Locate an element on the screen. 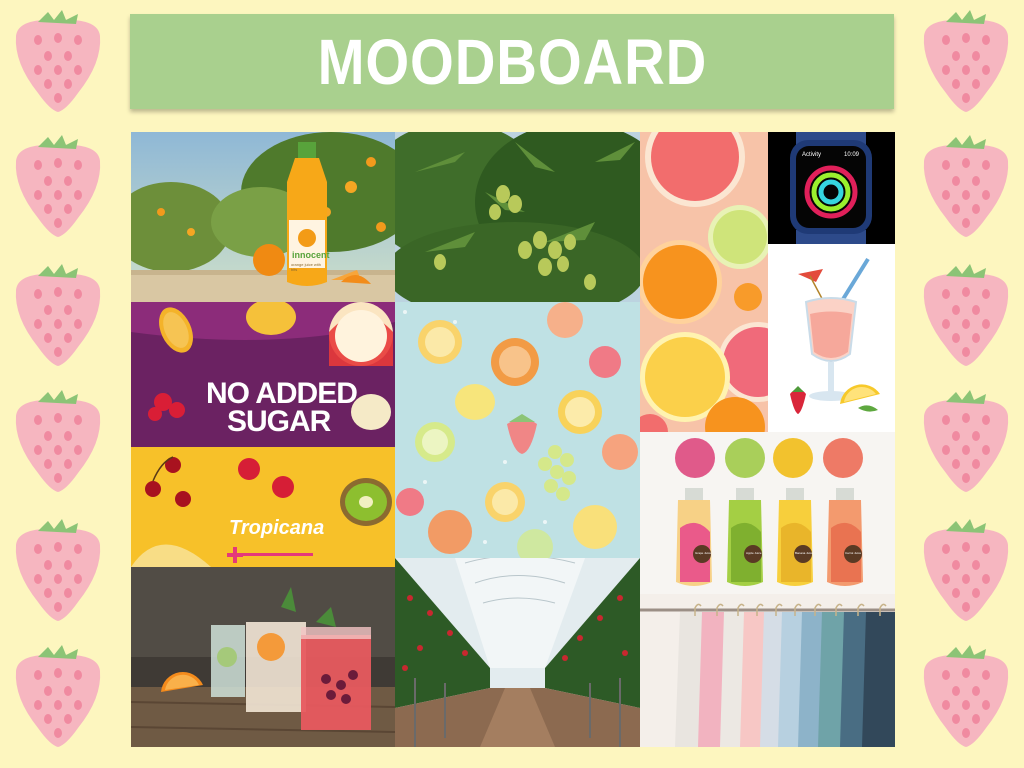 This screenshot has height=768, width=1024. juice-brand-label: innocent is located at coordinates (311, 255).